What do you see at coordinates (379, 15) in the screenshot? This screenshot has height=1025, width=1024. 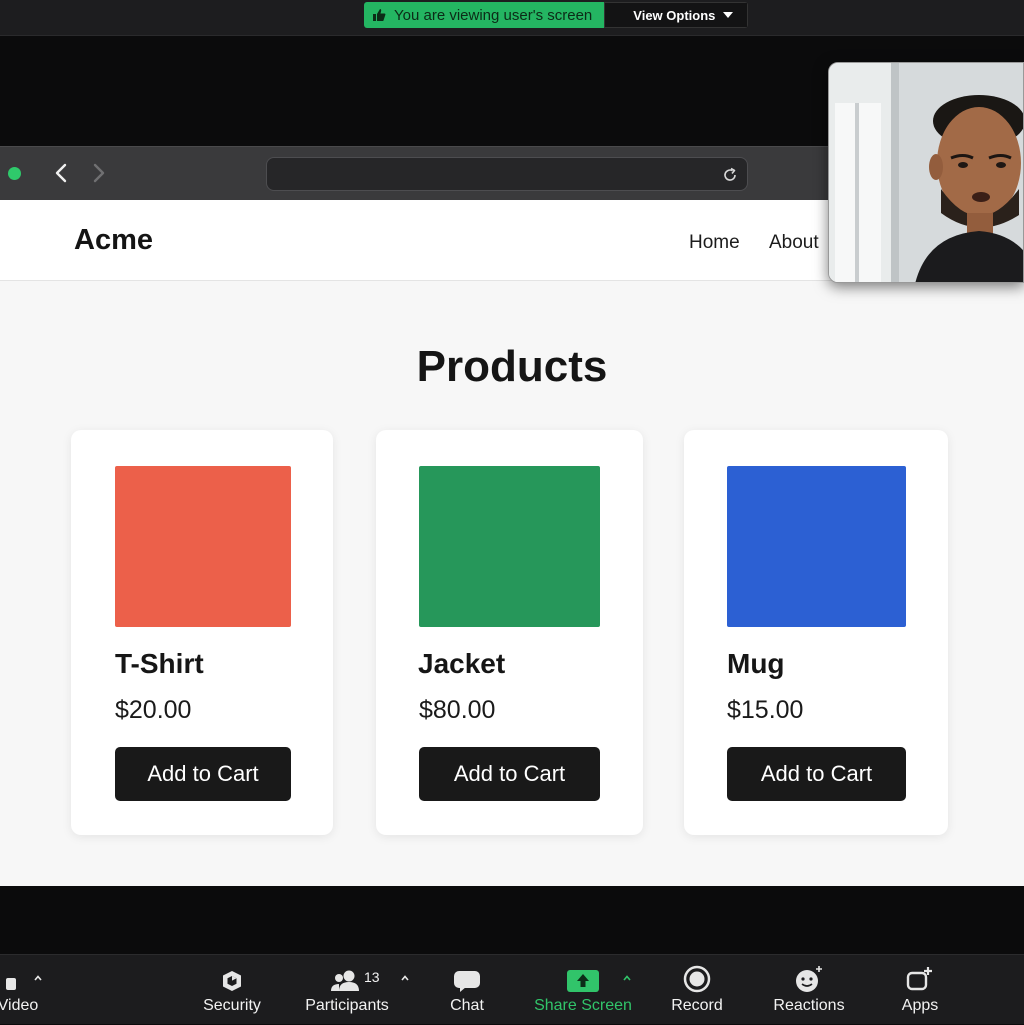 I see `thumbs-up-icon` at bounding box center [379, 15].